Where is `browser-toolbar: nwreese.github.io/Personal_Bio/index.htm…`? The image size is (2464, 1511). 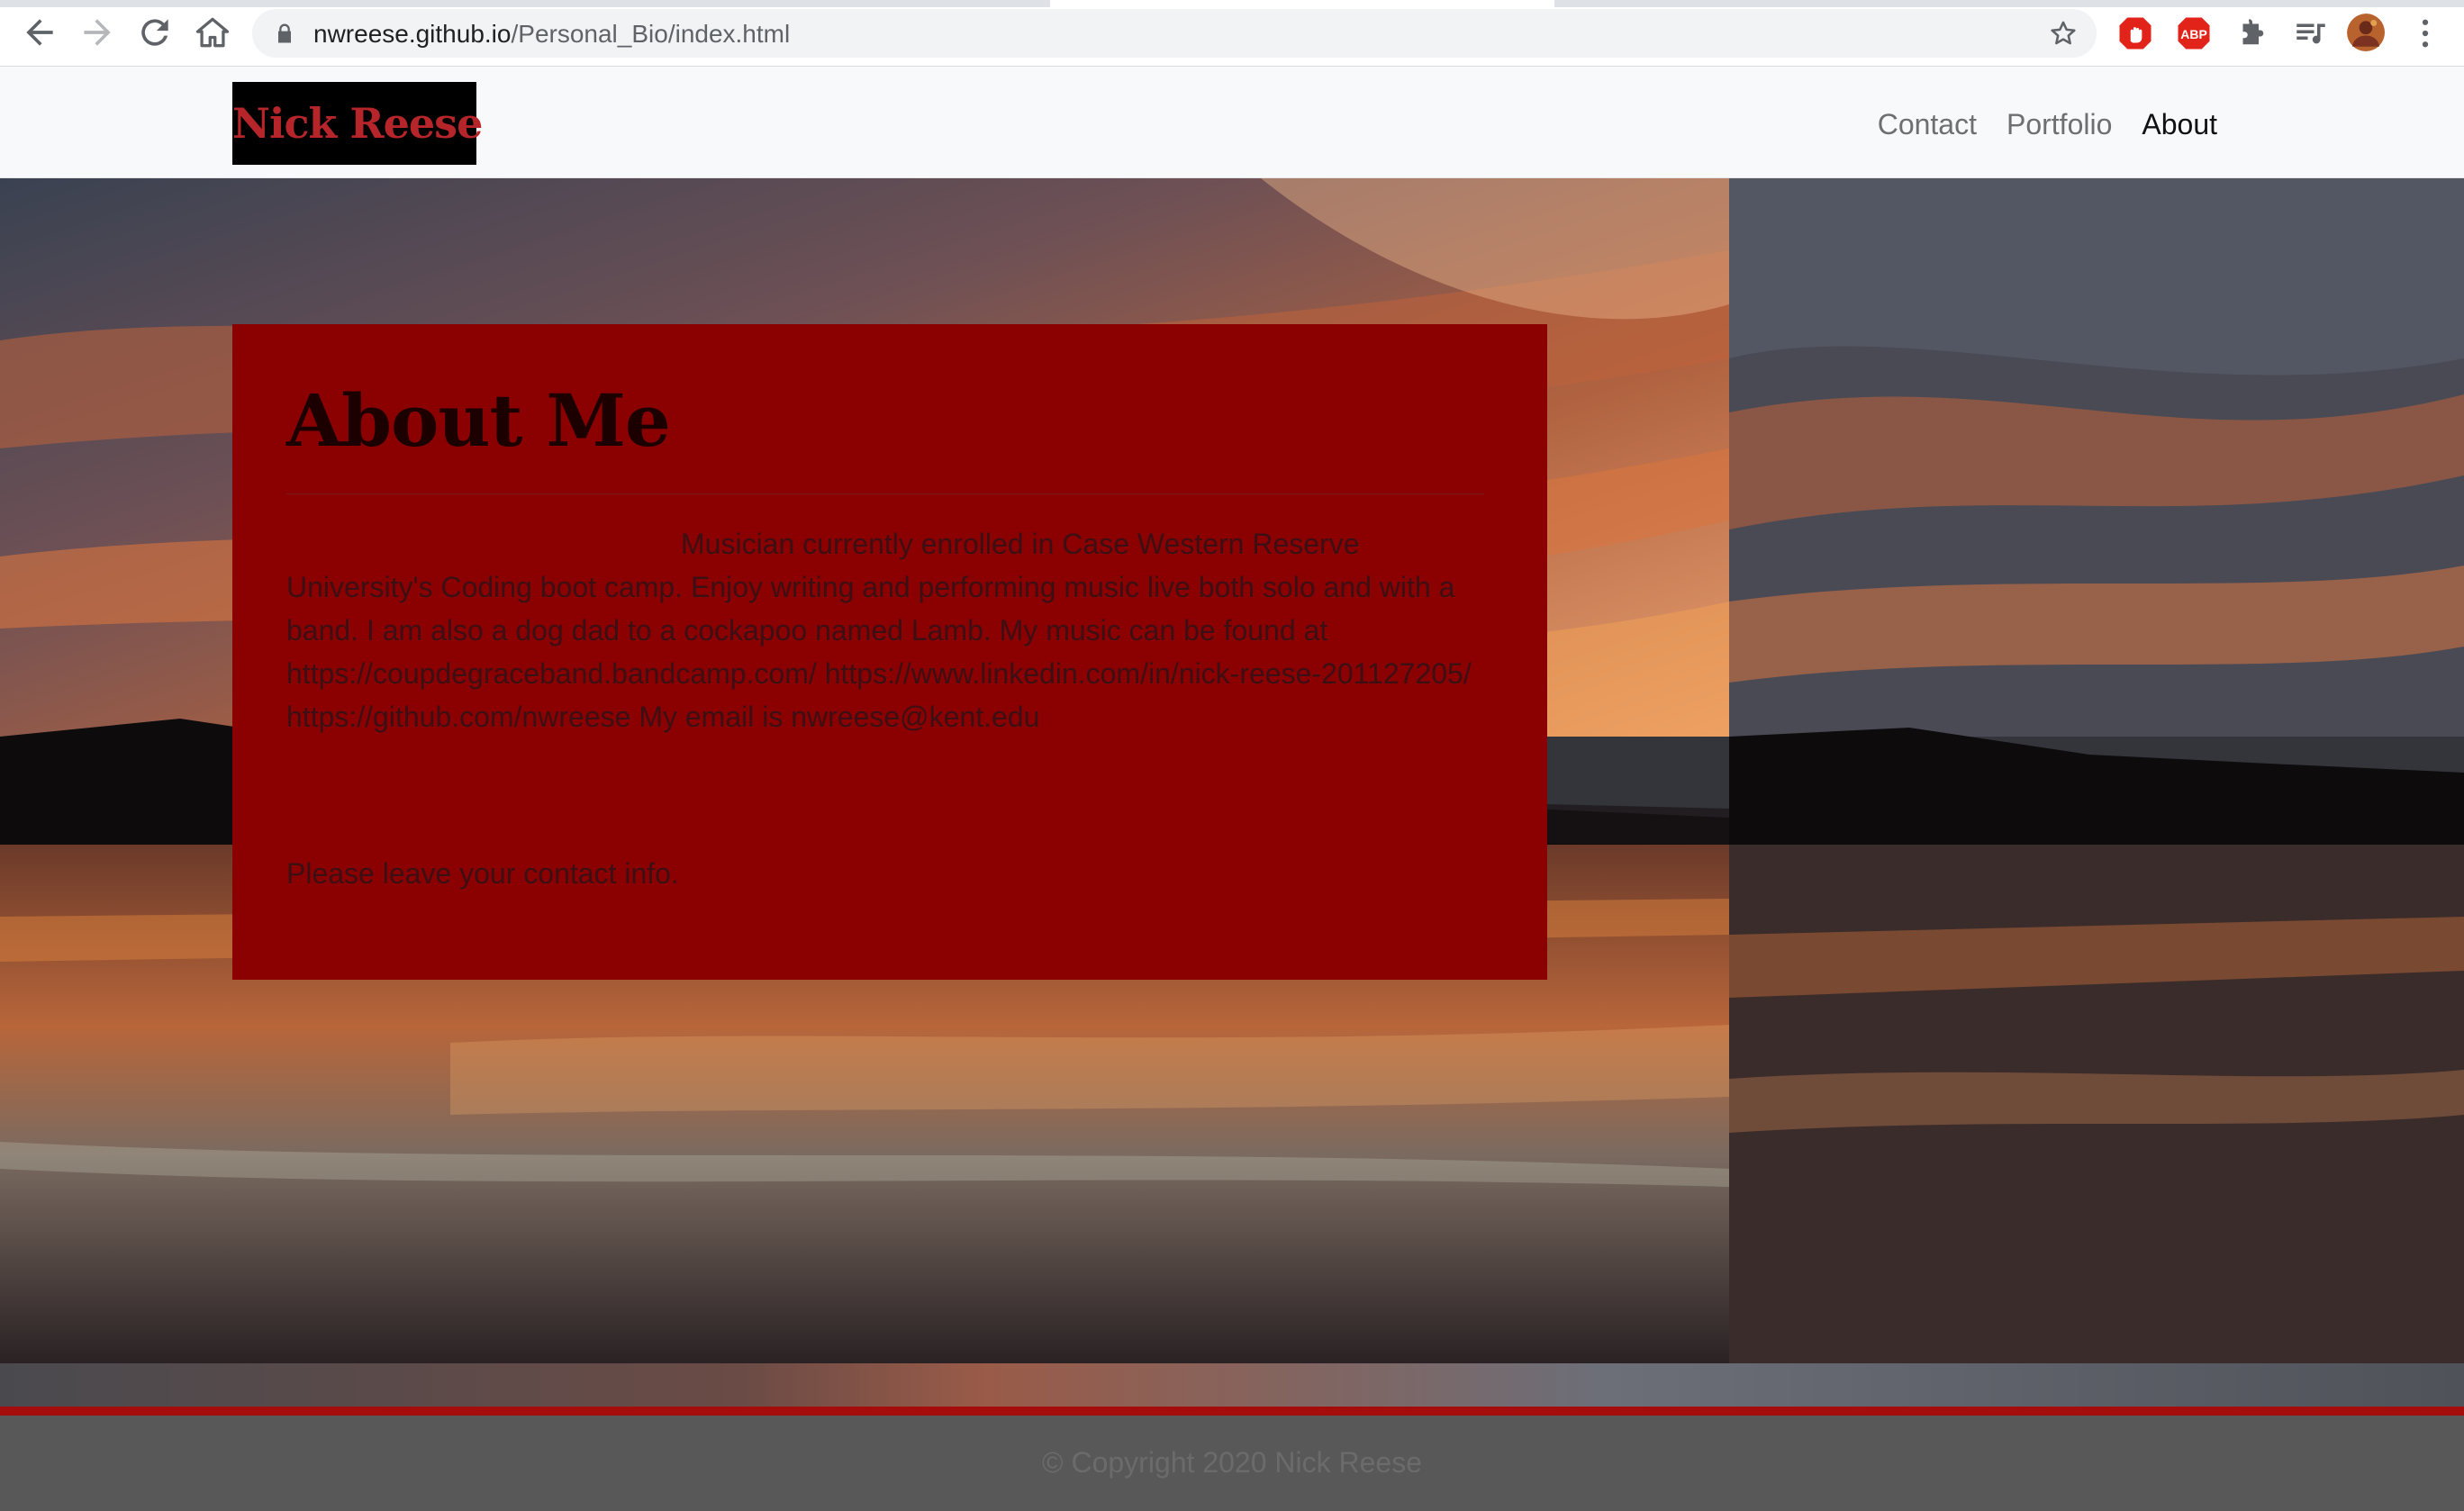
browser-toolbar: nwreese.github.io/Personal_Bio/index.htm… is located at coordinates (1232, 33).